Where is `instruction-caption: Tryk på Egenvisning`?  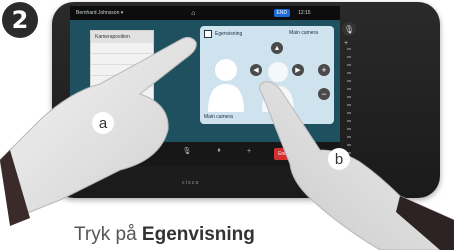
instruction-caption: Tryk på Egenvisning is located at coordinates (164, 235).